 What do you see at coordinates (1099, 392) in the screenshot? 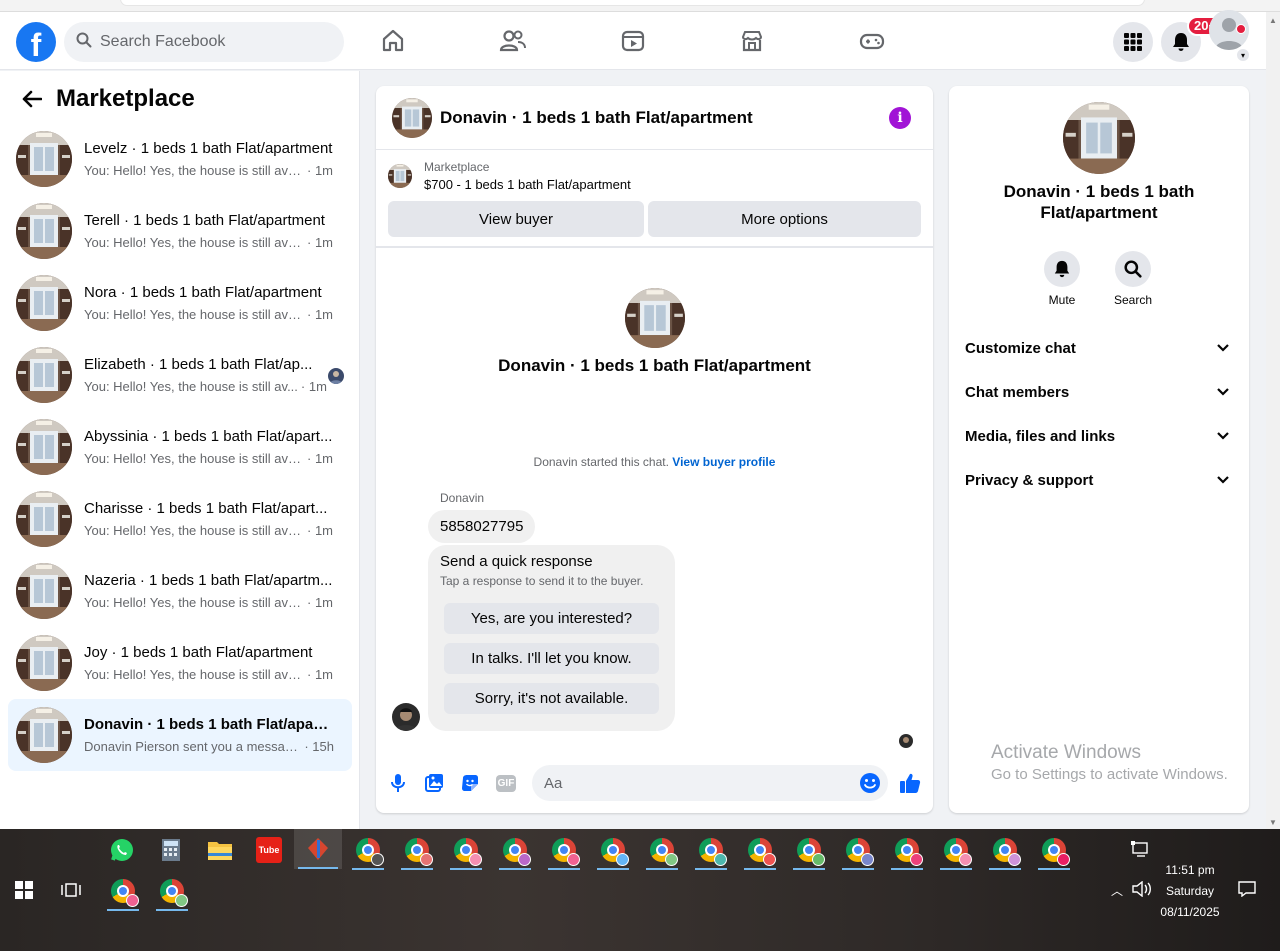
I see `chat-members-row: Chat members` at bounding box center [1099, 392].